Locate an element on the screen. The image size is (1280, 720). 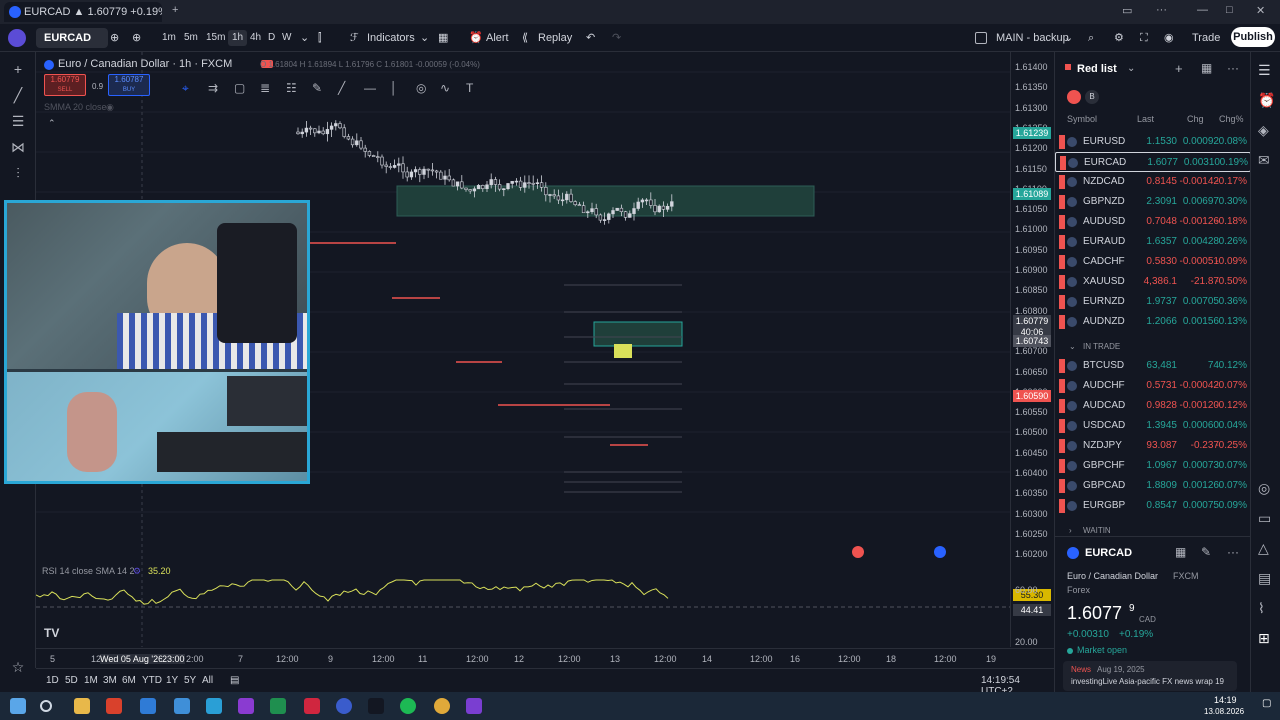
indicators-icon: ℱ is located at coordinates (354, 38).